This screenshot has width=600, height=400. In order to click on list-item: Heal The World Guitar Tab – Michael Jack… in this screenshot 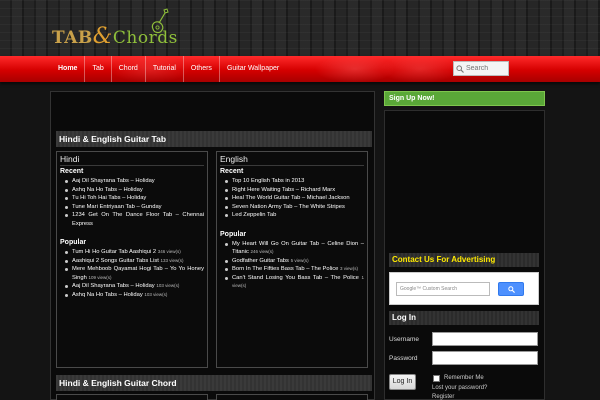, I will do `click(292, 198)`.